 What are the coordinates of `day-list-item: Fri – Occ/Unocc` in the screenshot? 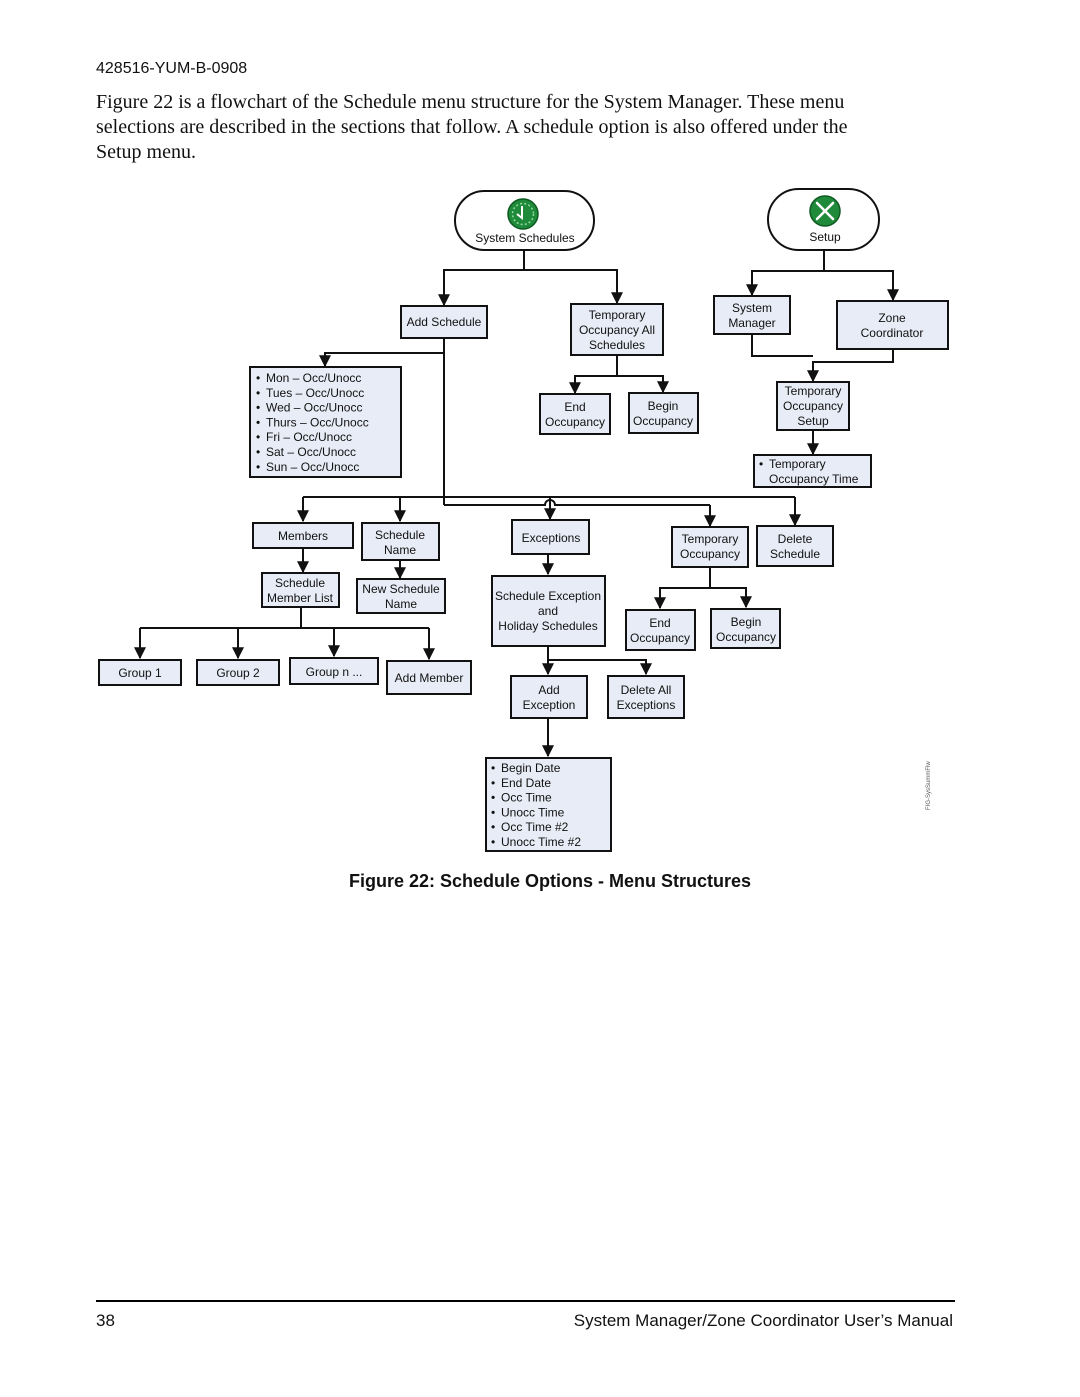 It's located at (309, 437).